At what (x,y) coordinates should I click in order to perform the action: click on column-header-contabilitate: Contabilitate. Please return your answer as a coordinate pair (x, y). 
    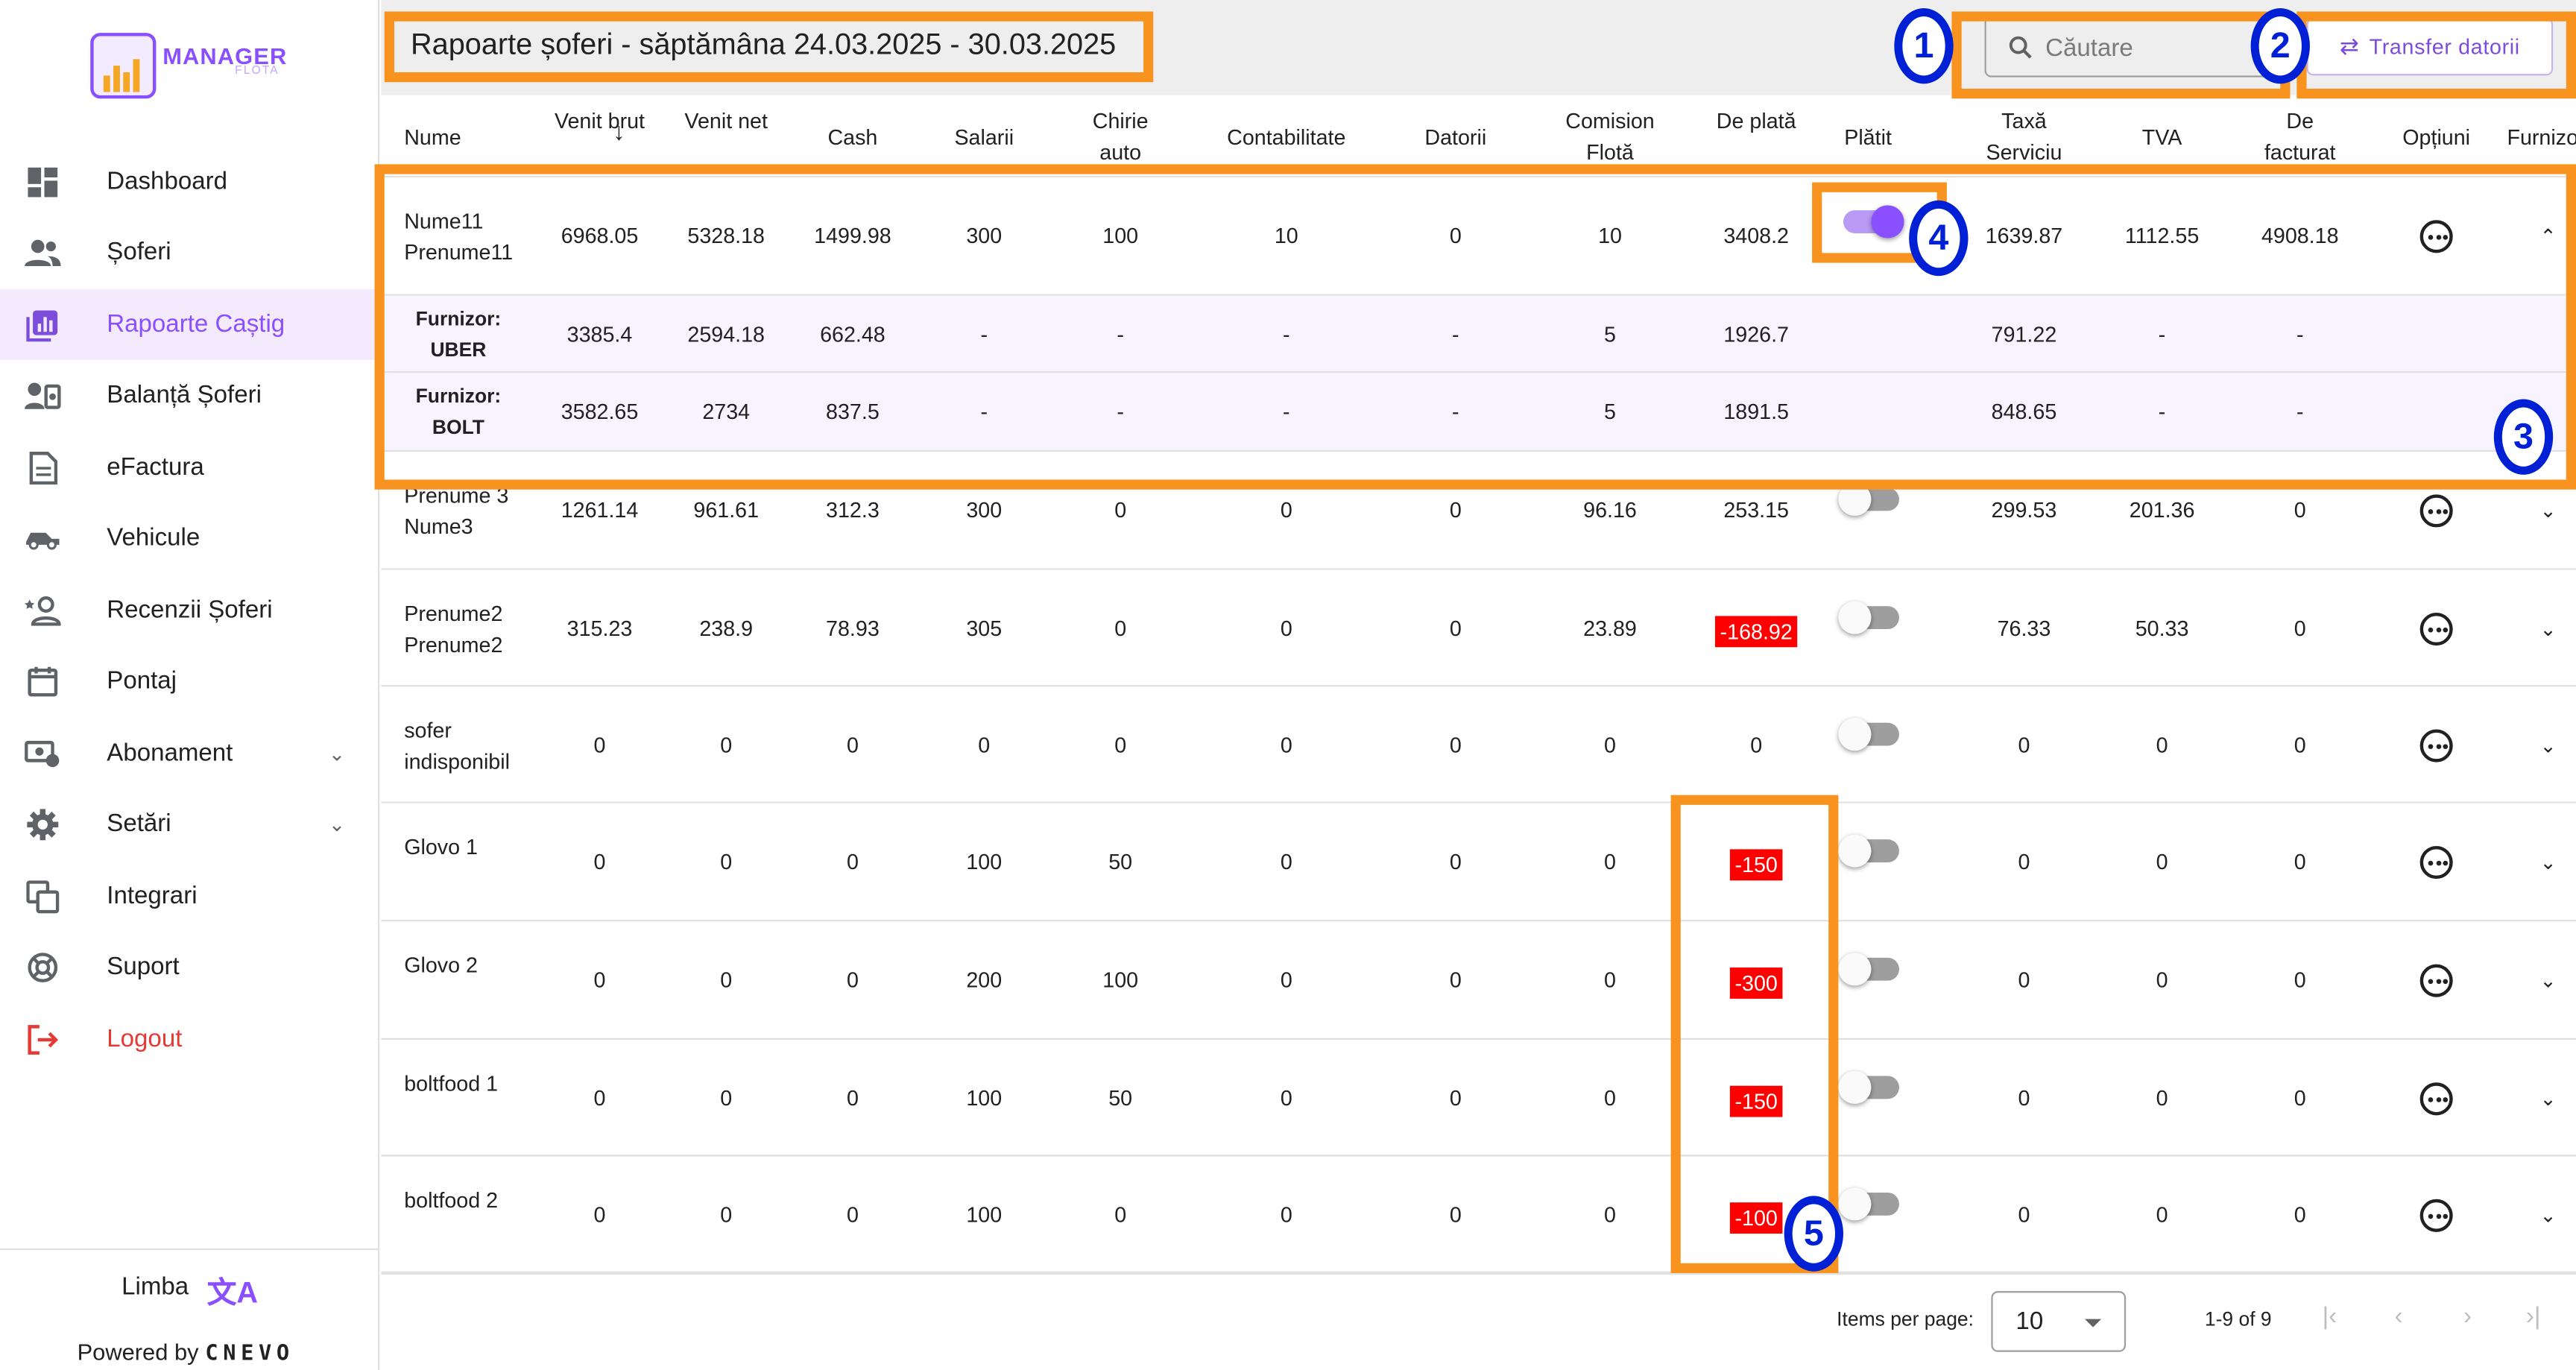
    Looking at the image, I should click on (1287, 137).